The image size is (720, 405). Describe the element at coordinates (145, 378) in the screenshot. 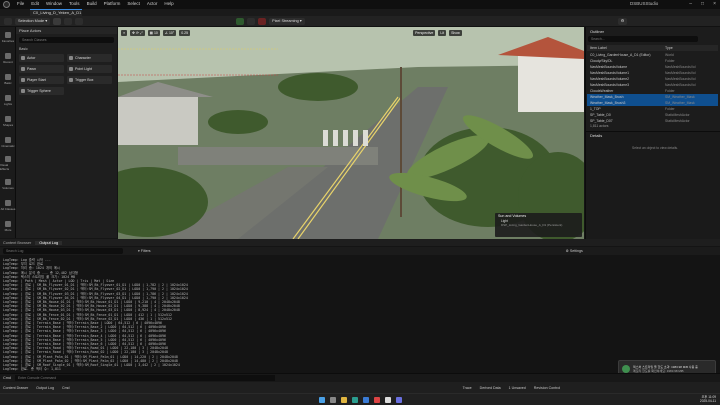

I see `console-input: Enter Console Command` at that location.